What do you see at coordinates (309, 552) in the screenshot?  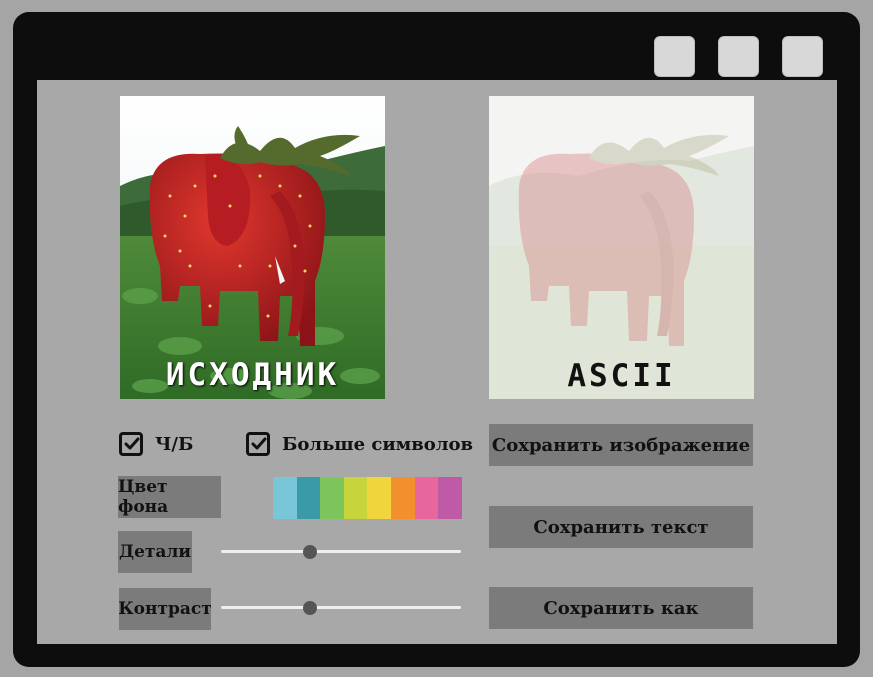 I see `details-slider-thumb` at bounding box center [309, 552].